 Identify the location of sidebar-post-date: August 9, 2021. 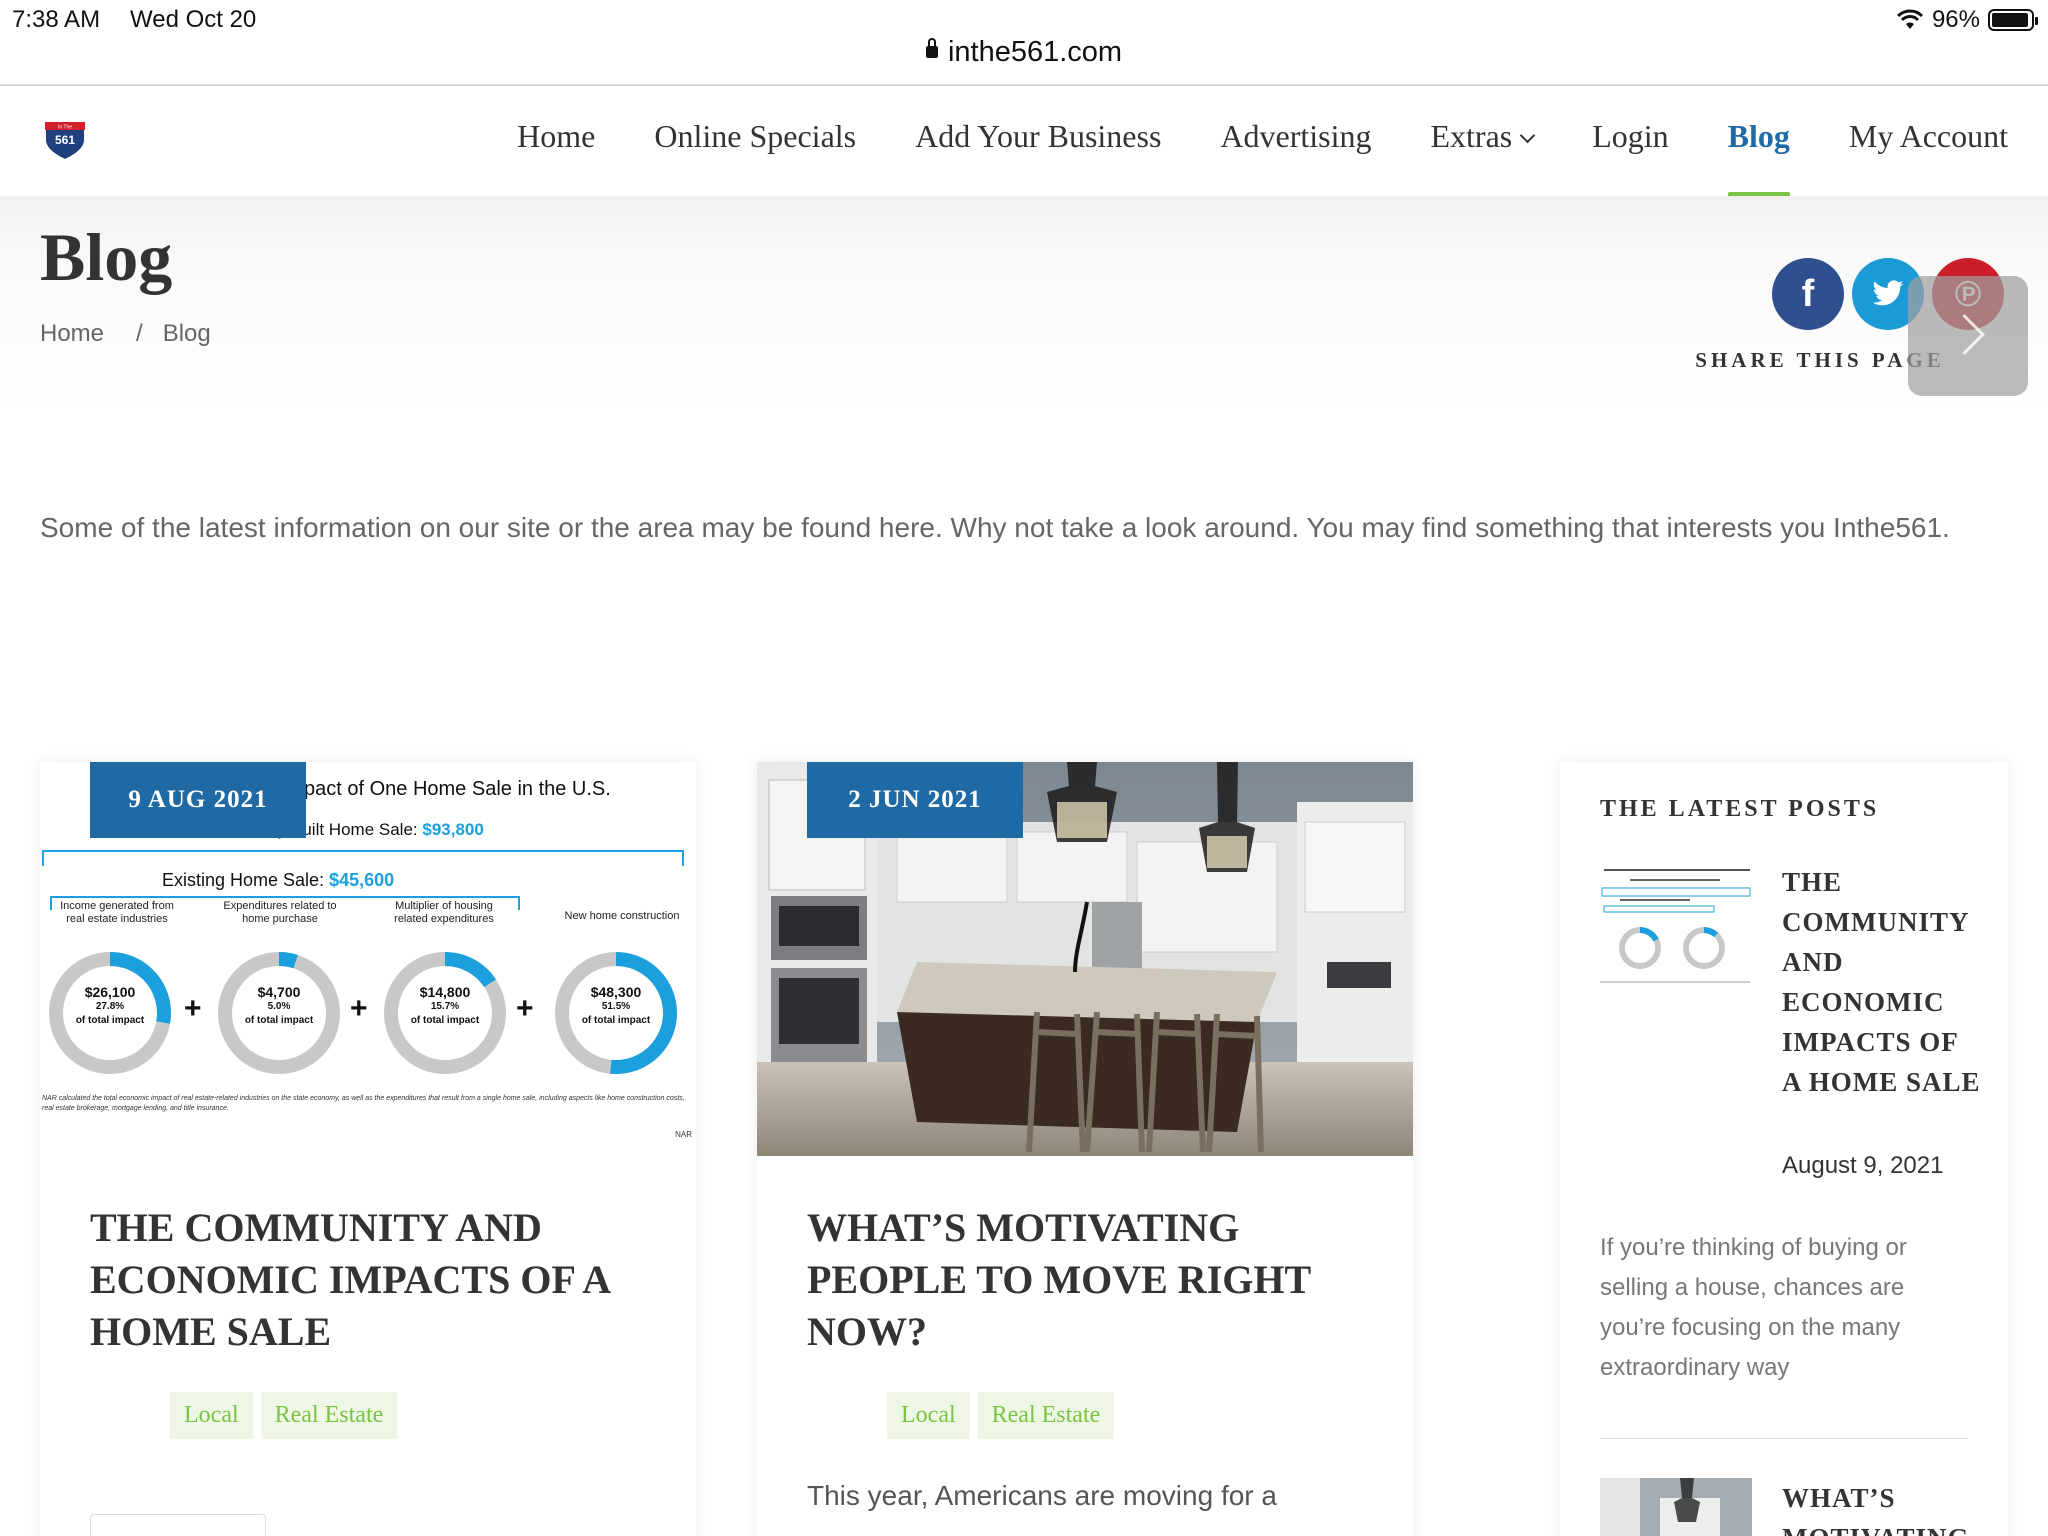
(1863, 1165).